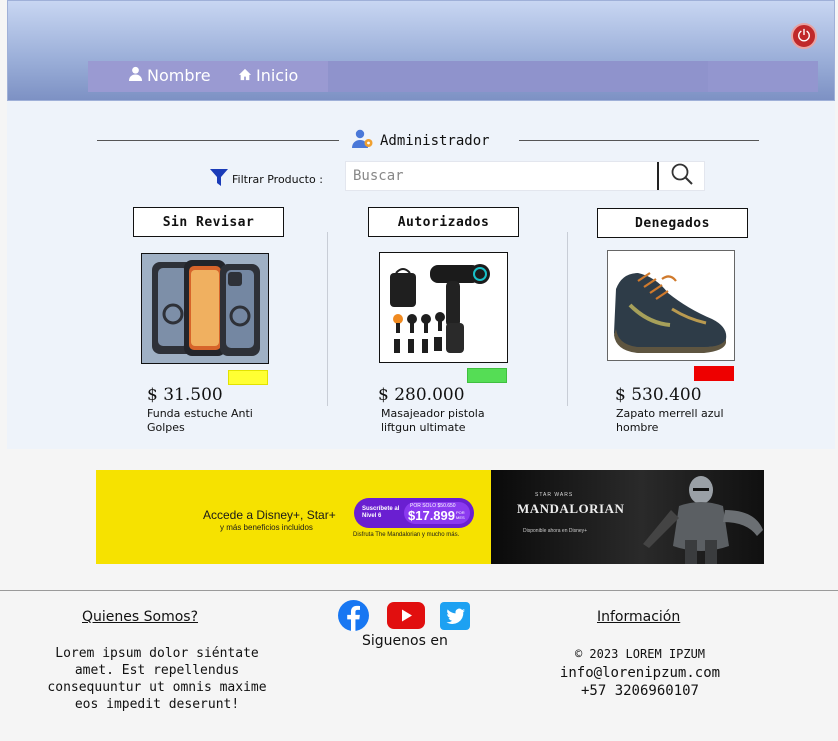  What do you see at coordinates (406, 617) in the screenshot?
I see `youtube-icon` at bounding box center [406, 617].